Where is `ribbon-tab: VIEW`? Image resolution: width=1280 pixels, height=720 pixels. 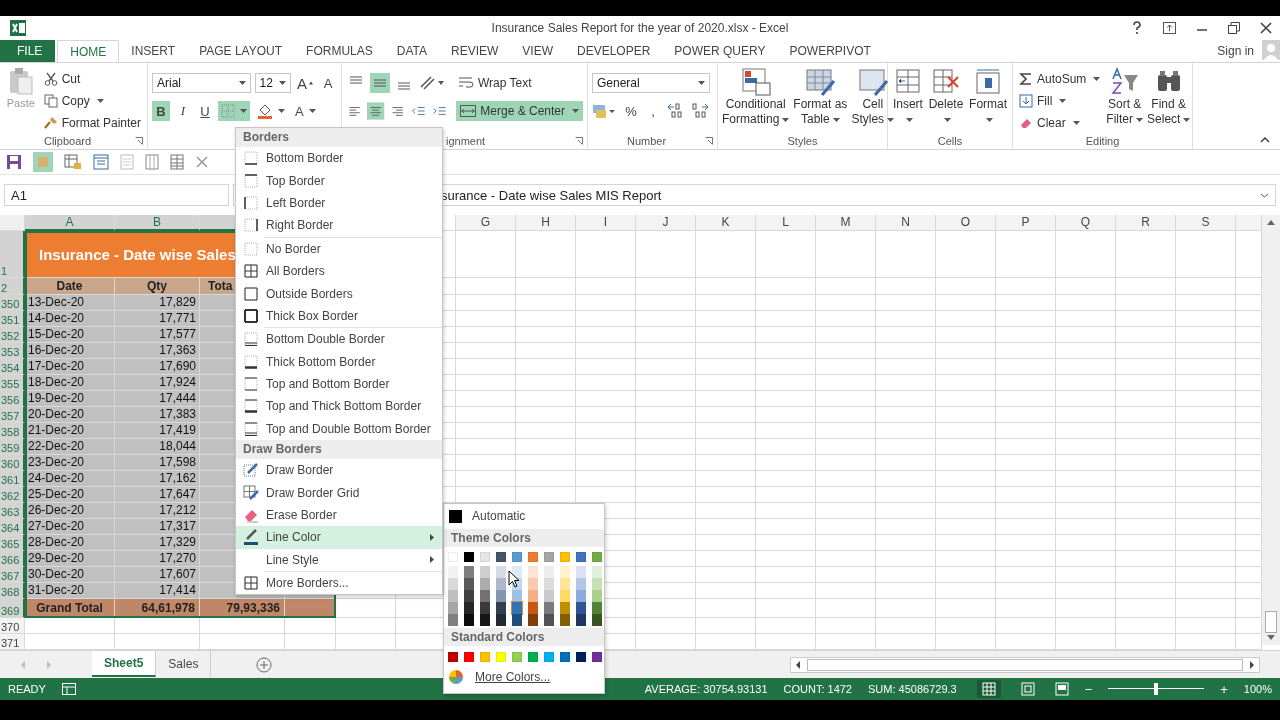 ribbon-tab: VIEW is located at coordinates (537, 51).